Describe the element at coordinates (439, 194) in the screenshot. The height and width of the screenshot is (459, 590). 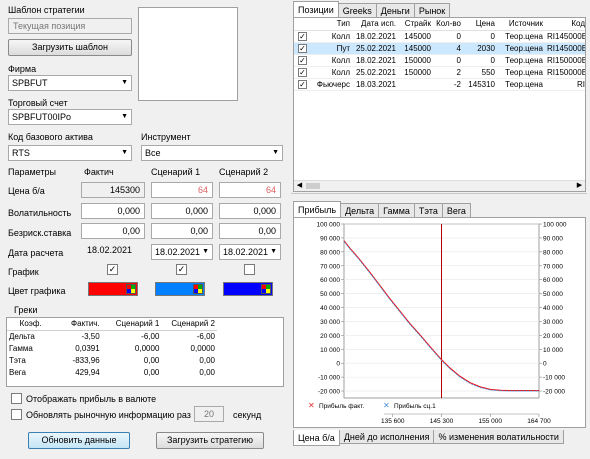
I see `splitter` at that location.